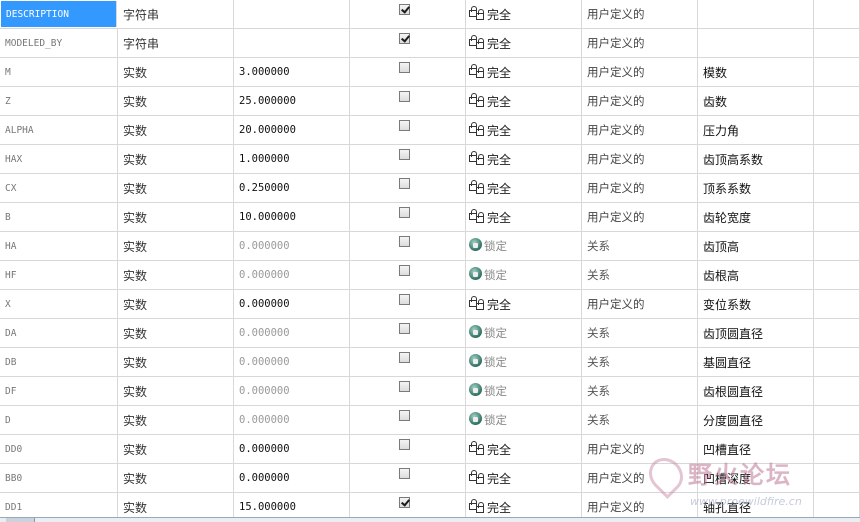 Image resolution: width=860 pixels, height=522 pixels. Describe the element at coordinates (430, 43) in the screenshot. I see `table-row: MODELED_BY 字符串 完全 用户定义的` at that location.